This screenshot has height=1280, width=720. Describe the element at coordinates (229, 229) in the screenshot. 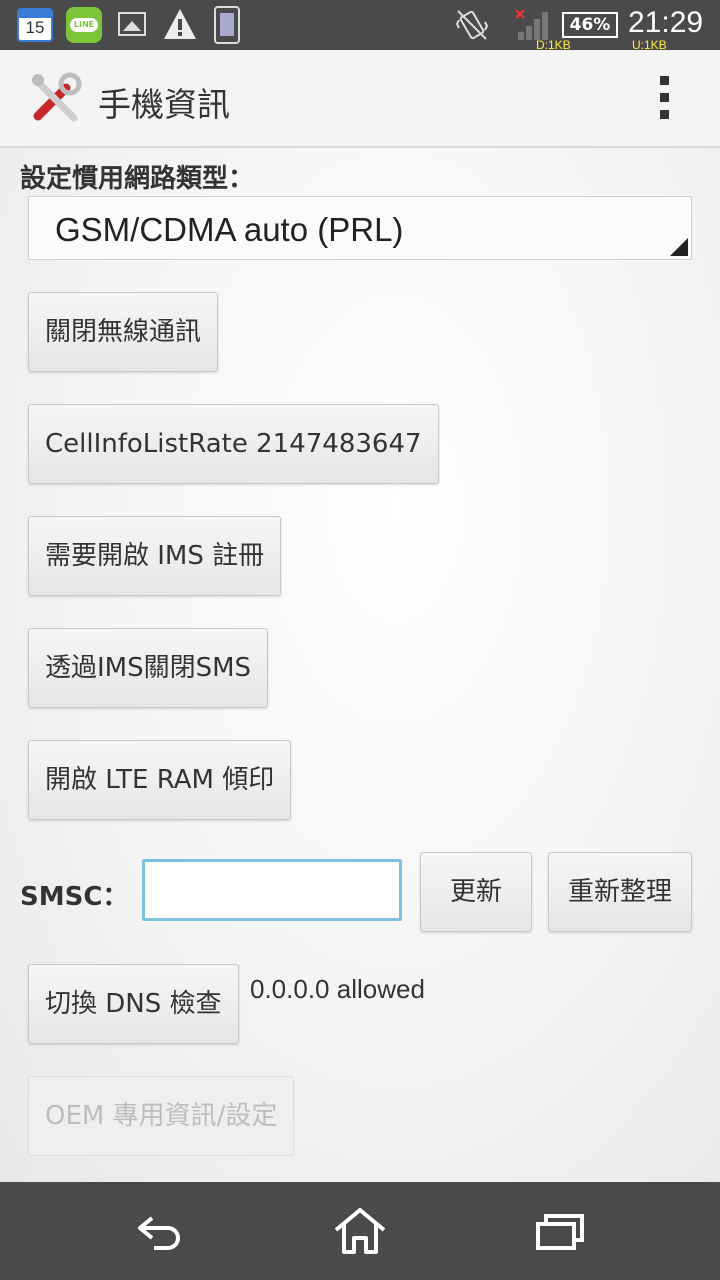

I see `preferred-network-value: GSM/CDMA auto (PRL)` at that location.